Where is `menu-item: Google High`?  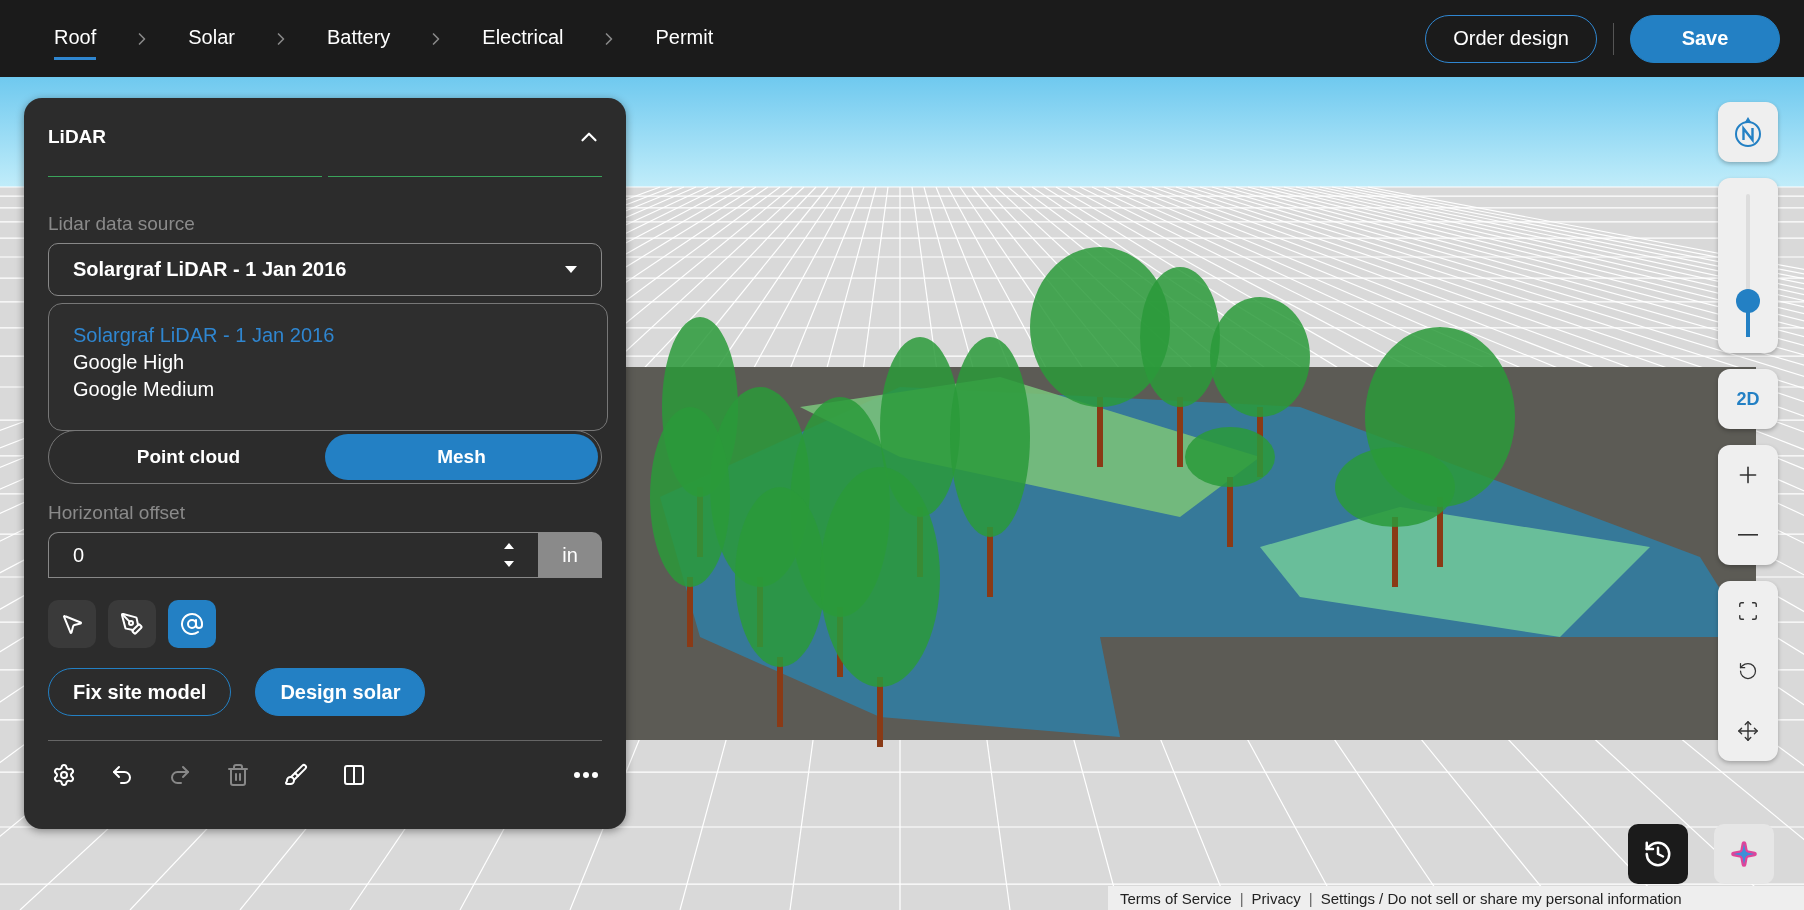
menu-item: Google High is located at coordinates (328, 362).